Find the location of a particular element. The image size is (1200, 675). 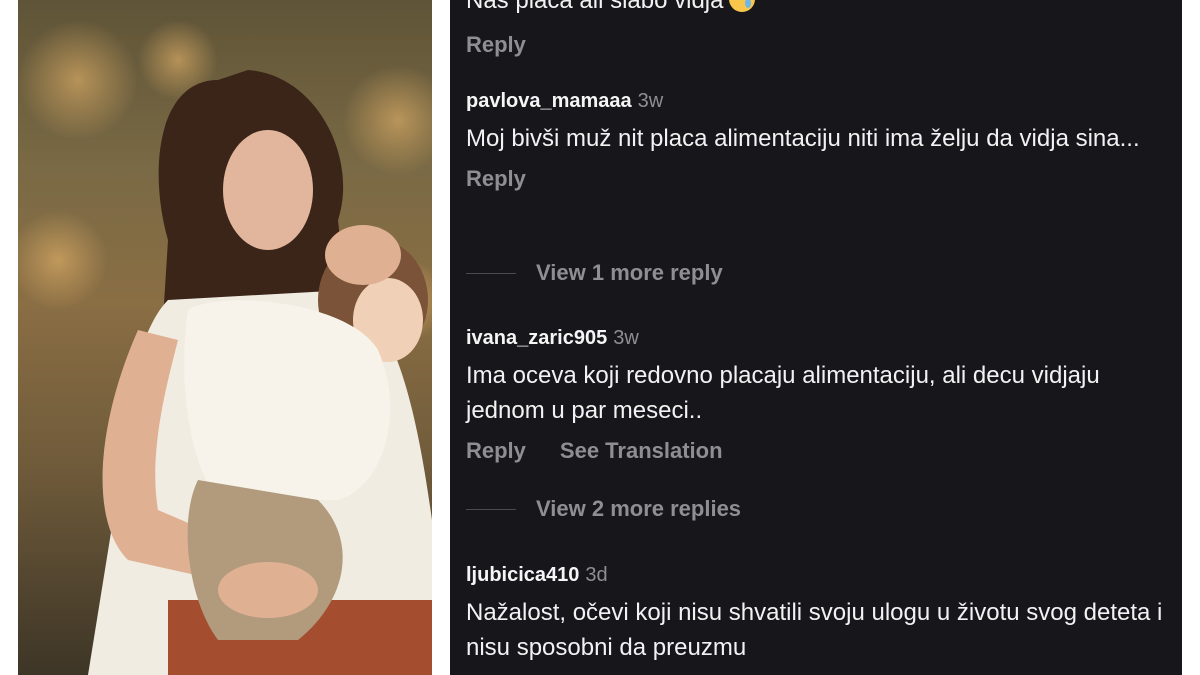

comment-username: ljubicica410 is located at coordinates (522, 575).